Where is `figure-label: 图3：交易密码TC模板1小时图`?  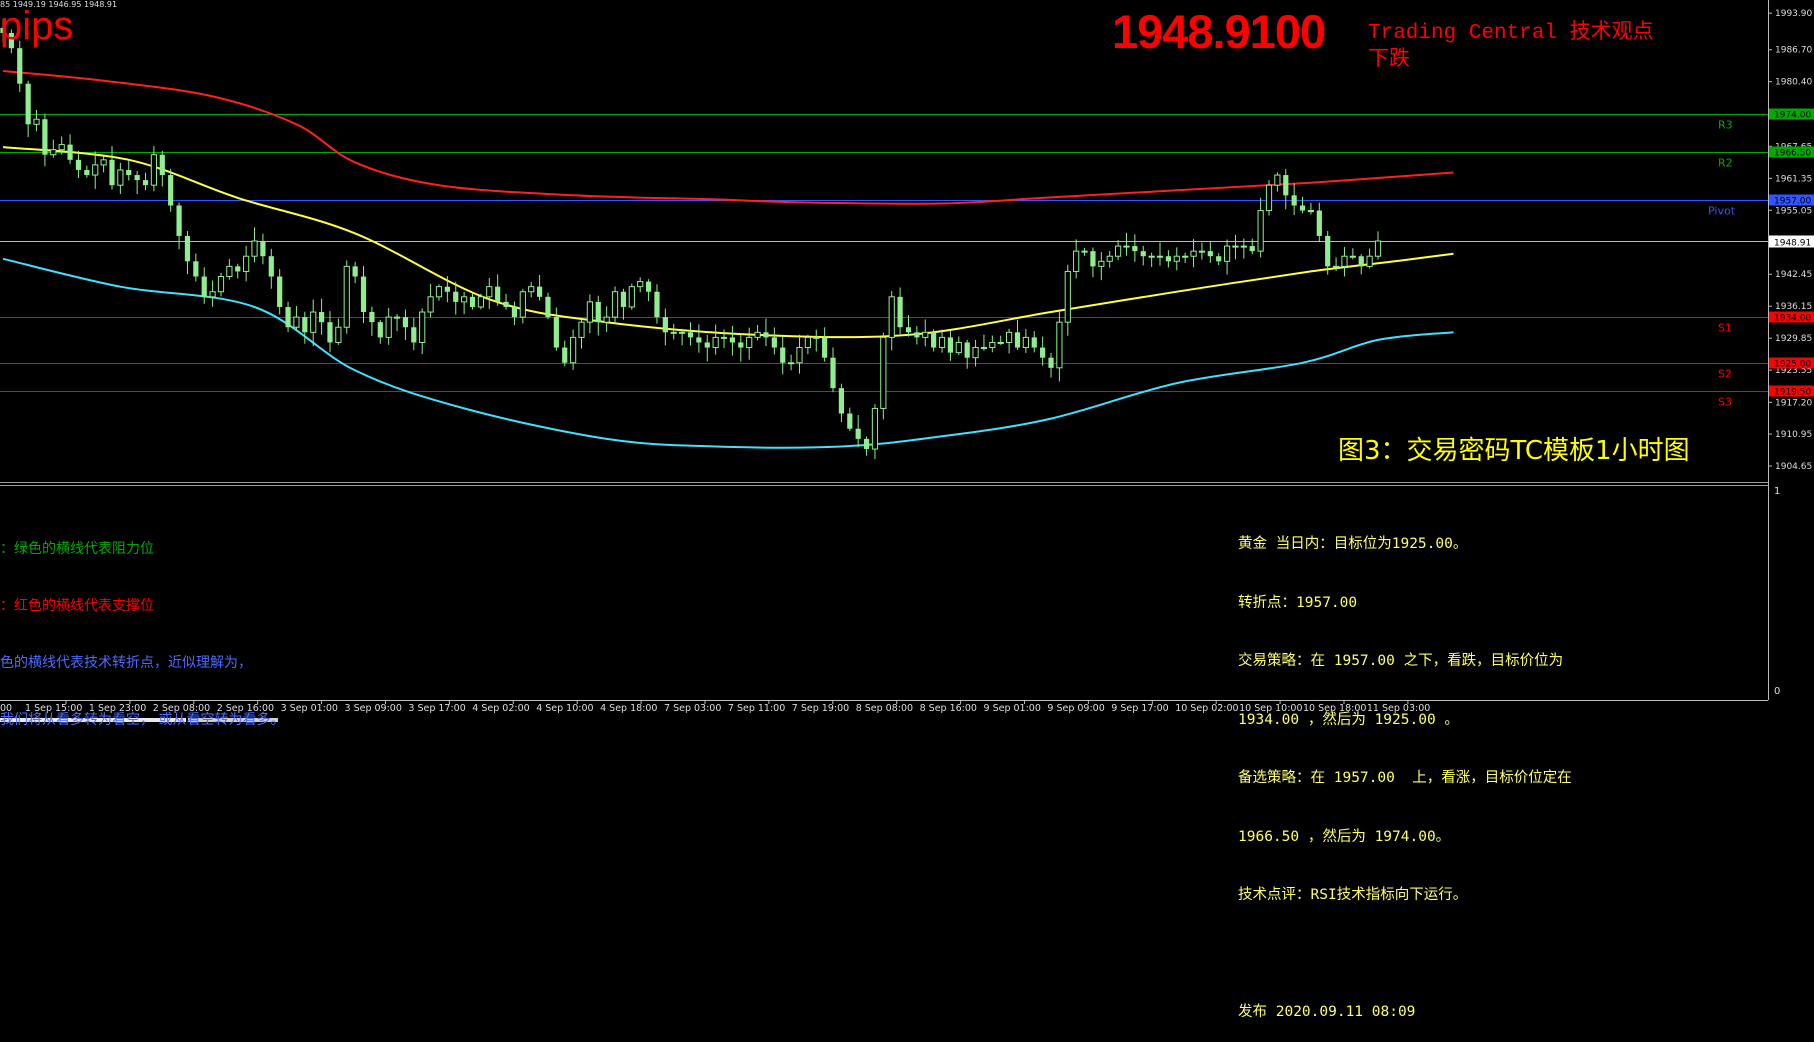
figure-label: 图3：交易密码TC模板1小时图 is located at coordinates (1514, 451).